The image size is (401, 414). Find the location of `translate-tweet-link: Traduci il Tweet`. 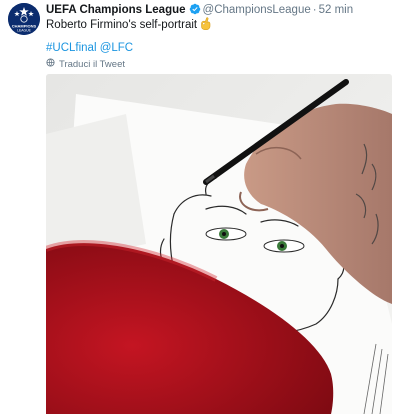

translate-tweet-link: Traduci il Tweet is located at coordinates (85, 65).